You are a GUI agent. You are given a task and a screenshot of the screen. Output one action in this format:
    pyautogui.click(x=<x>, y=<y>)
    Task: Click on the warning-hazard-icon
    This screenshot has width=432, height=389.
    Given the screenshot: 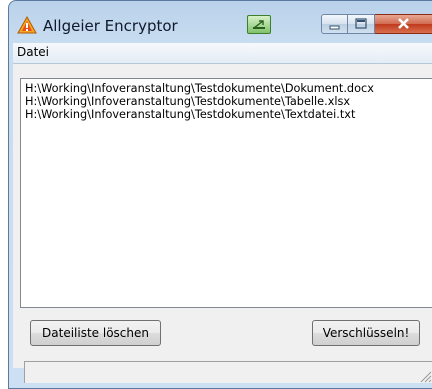 What is the action you would take?
    pyautogui.click(x=27, y=24)
    